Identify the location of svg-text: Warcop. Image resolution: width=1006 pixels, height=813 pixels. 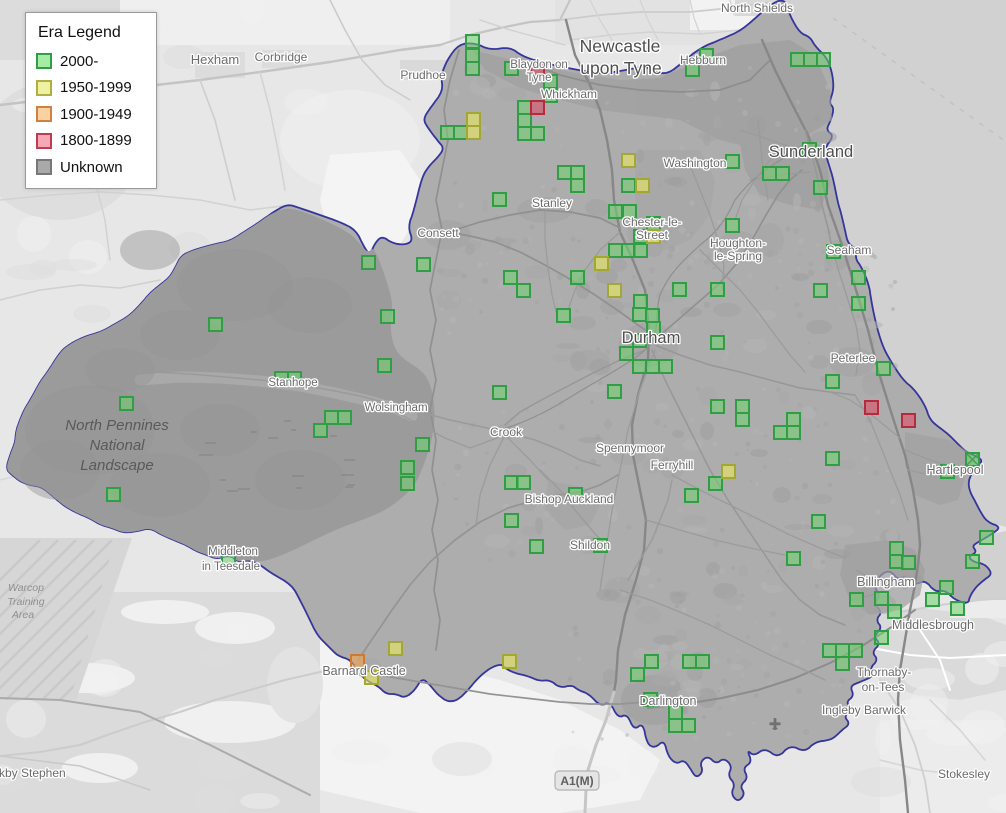
(26, 588).